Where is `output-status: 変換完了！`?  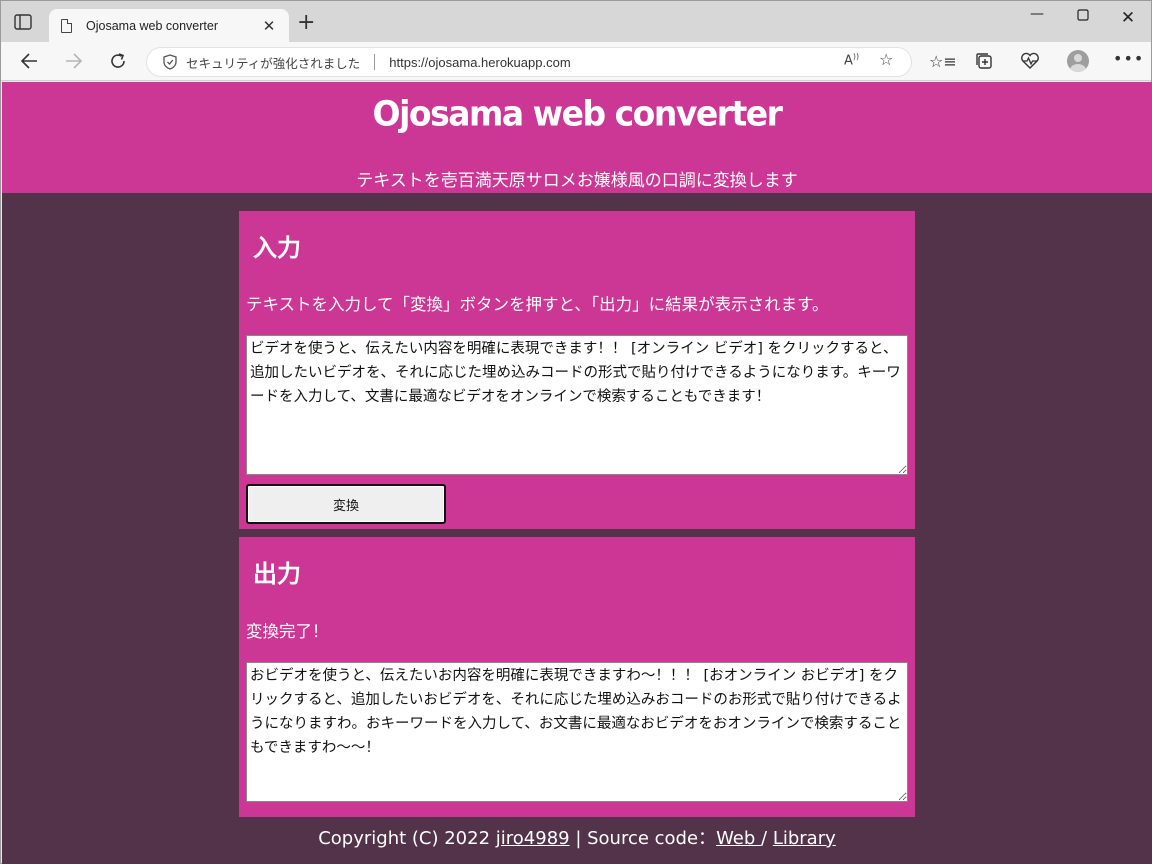
output-status: 変換完了！ is located at coordinates (287, 631).